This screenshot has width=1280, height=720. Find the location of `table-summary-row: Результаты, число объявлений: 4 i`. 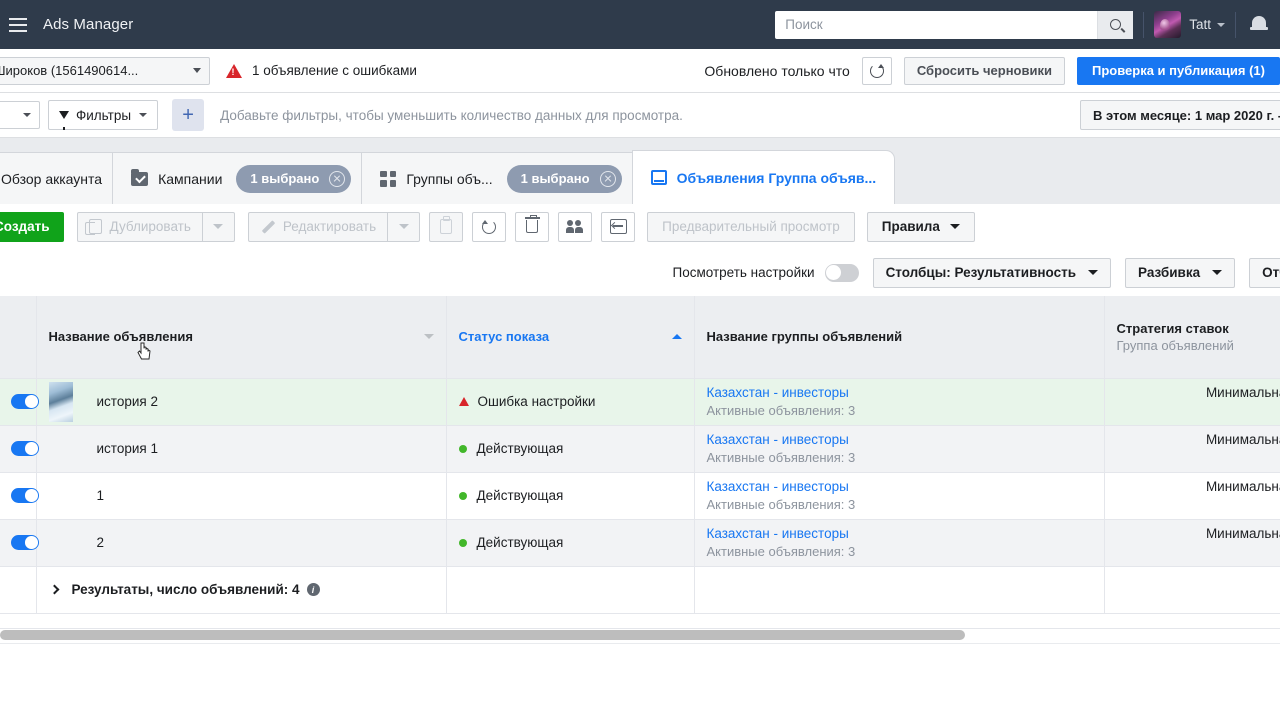

table-summary-row: Результаты, число объявлений: 4 i is located at coordinates (640, 590).